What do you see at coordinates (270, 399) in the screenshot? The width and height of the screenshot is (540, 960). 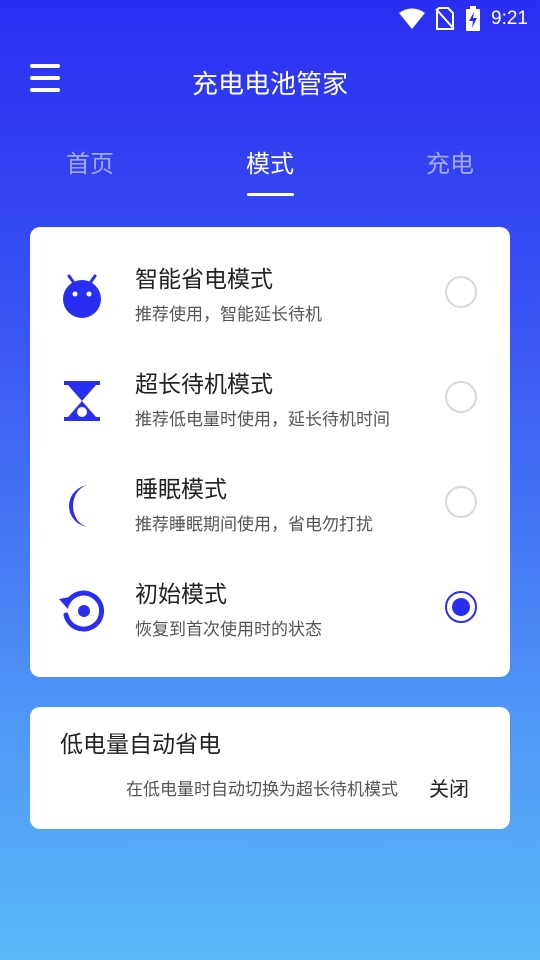 I see `mode-ultra-standby: 超长待机模式 推荐低电量时使用，延长待机时间` at bounding box center [270, 399].